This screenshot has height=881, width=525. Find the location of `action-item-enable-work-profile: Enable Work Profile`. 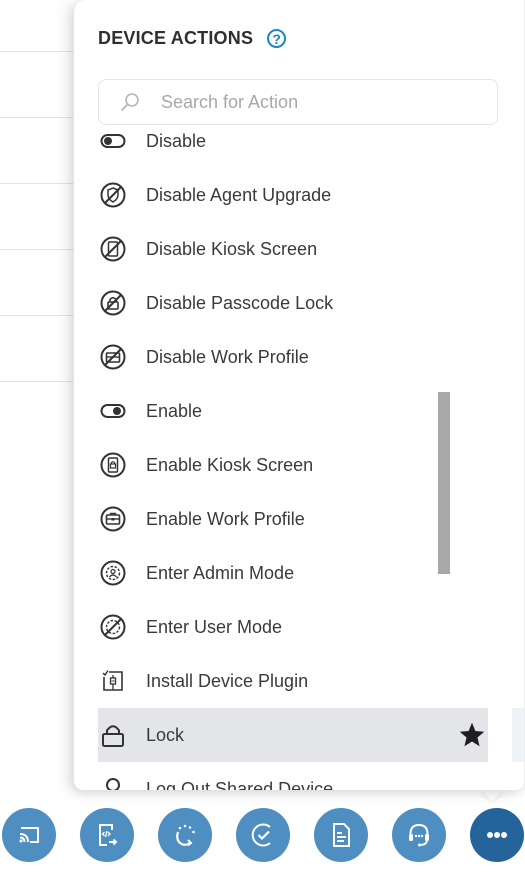

action-item-enable-work-profile: Enable Work Profile is located at coordinates (293, 519).